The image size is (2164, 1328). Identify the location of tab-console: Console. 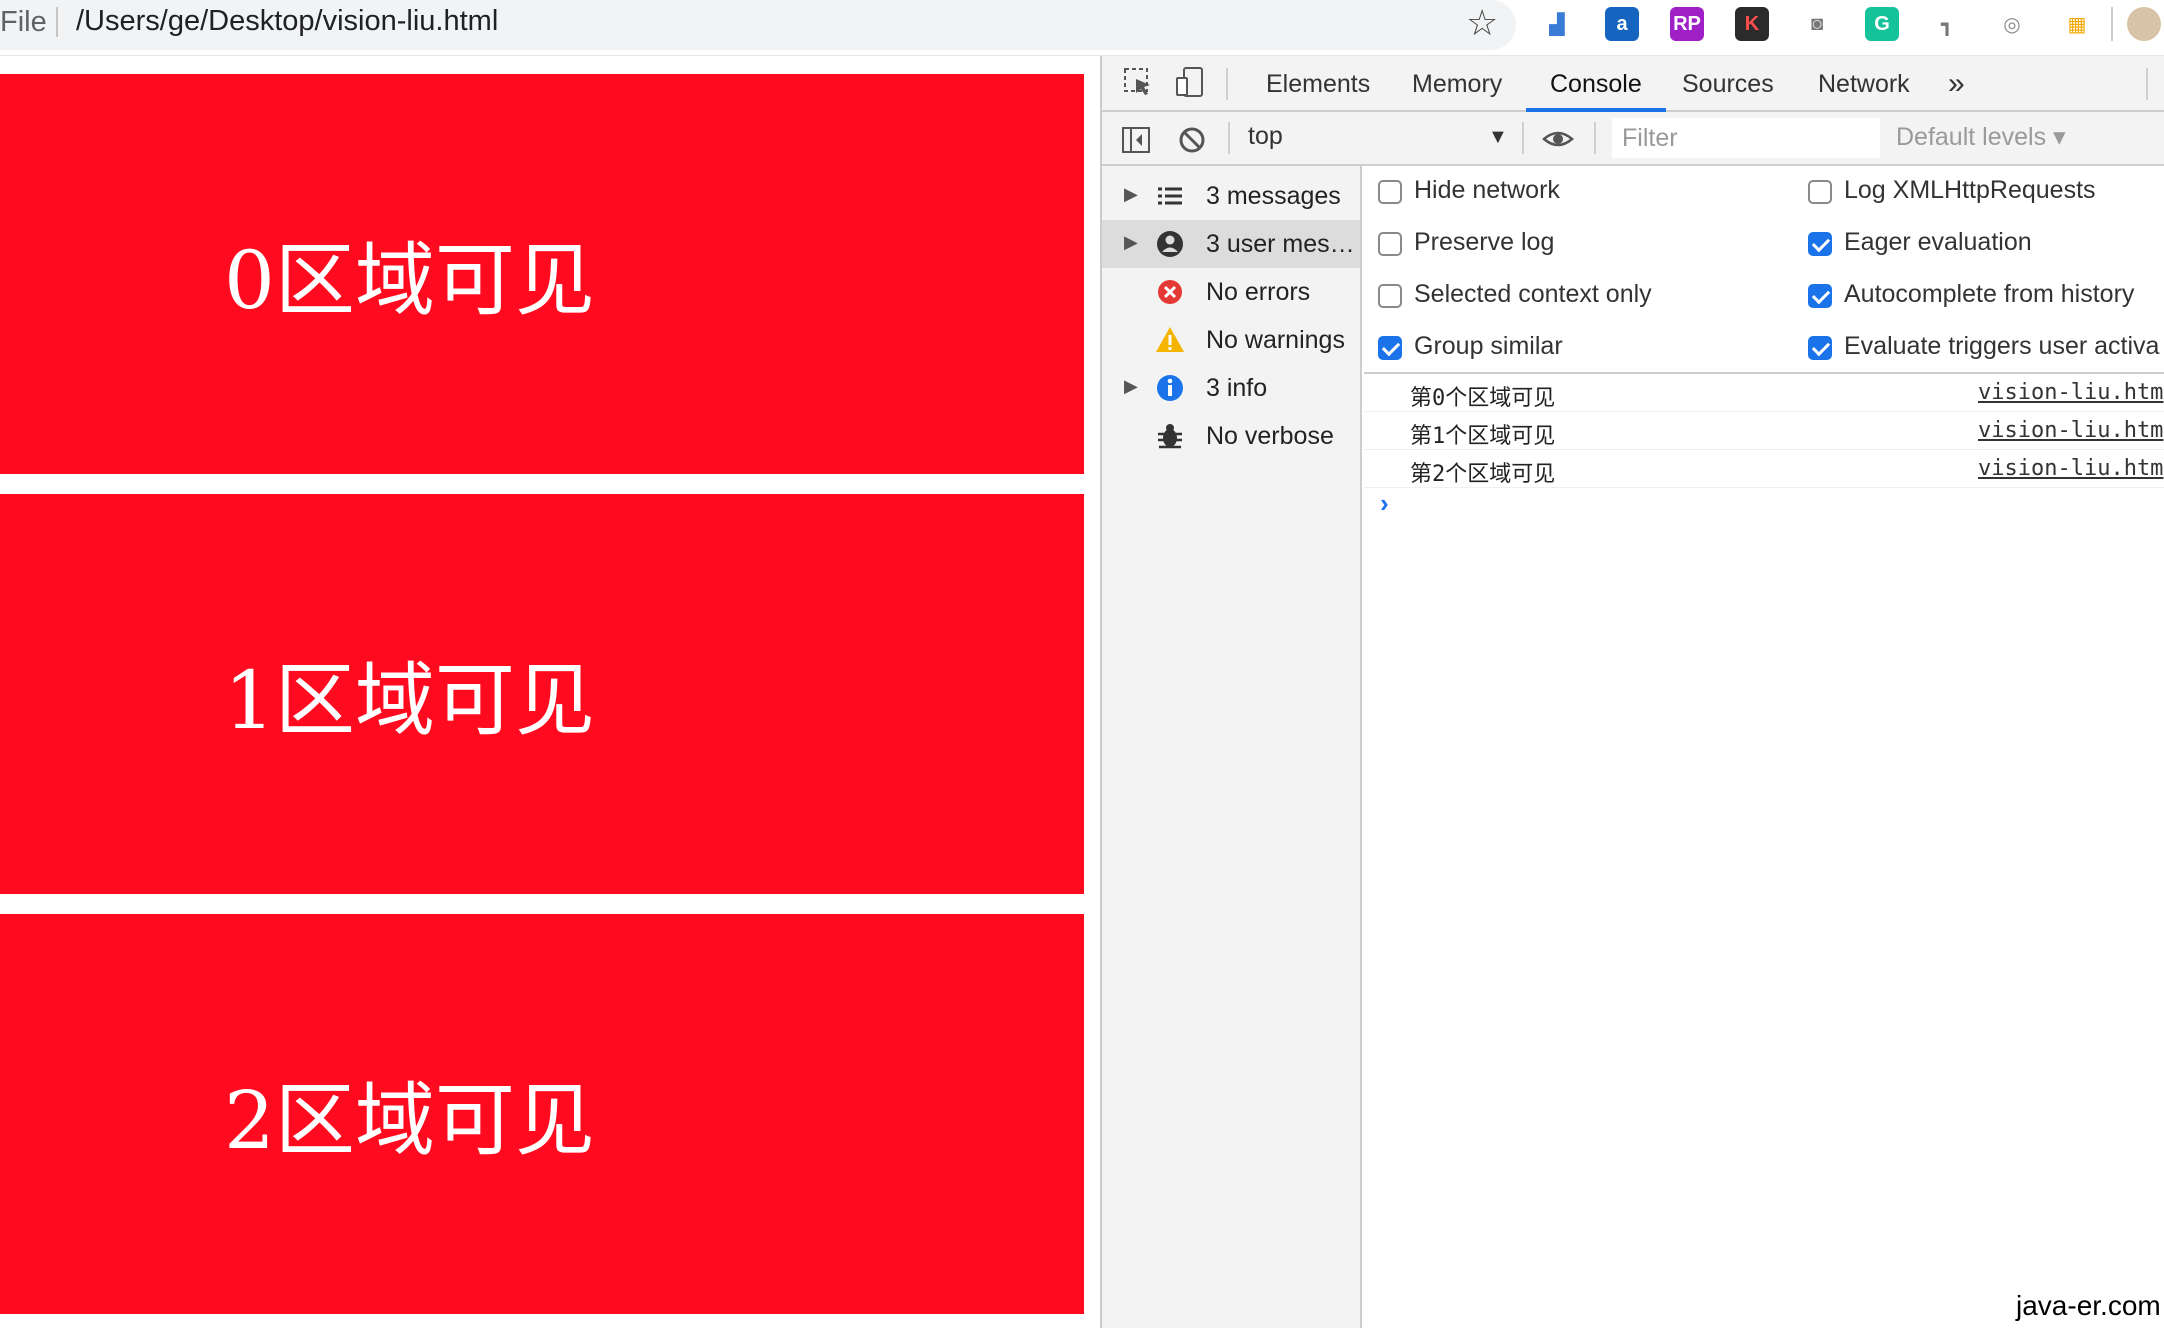
(1596, 84).